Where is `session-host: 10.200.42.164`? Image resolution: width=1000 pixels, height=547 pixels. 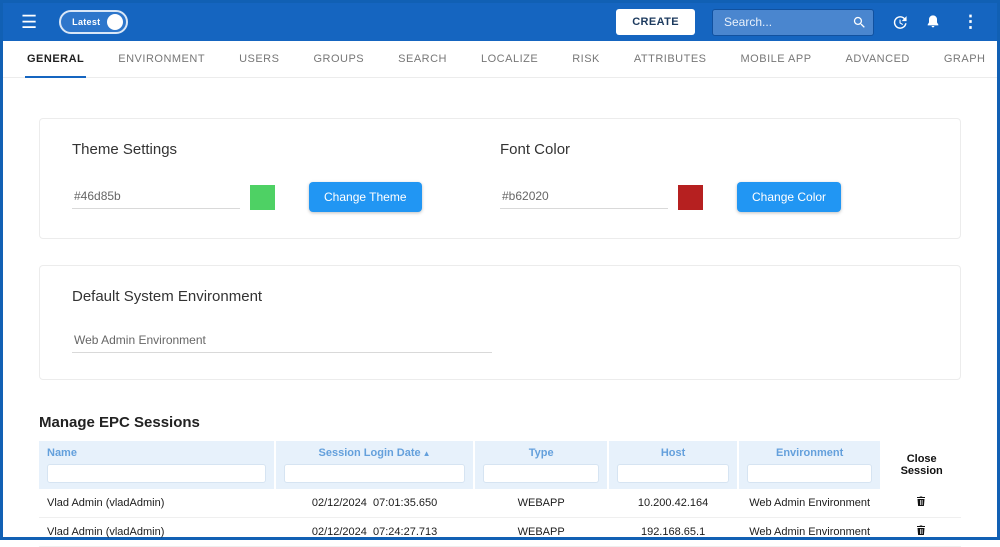
session-host: 10.200.42.164 is located at coordinates (673, 503).